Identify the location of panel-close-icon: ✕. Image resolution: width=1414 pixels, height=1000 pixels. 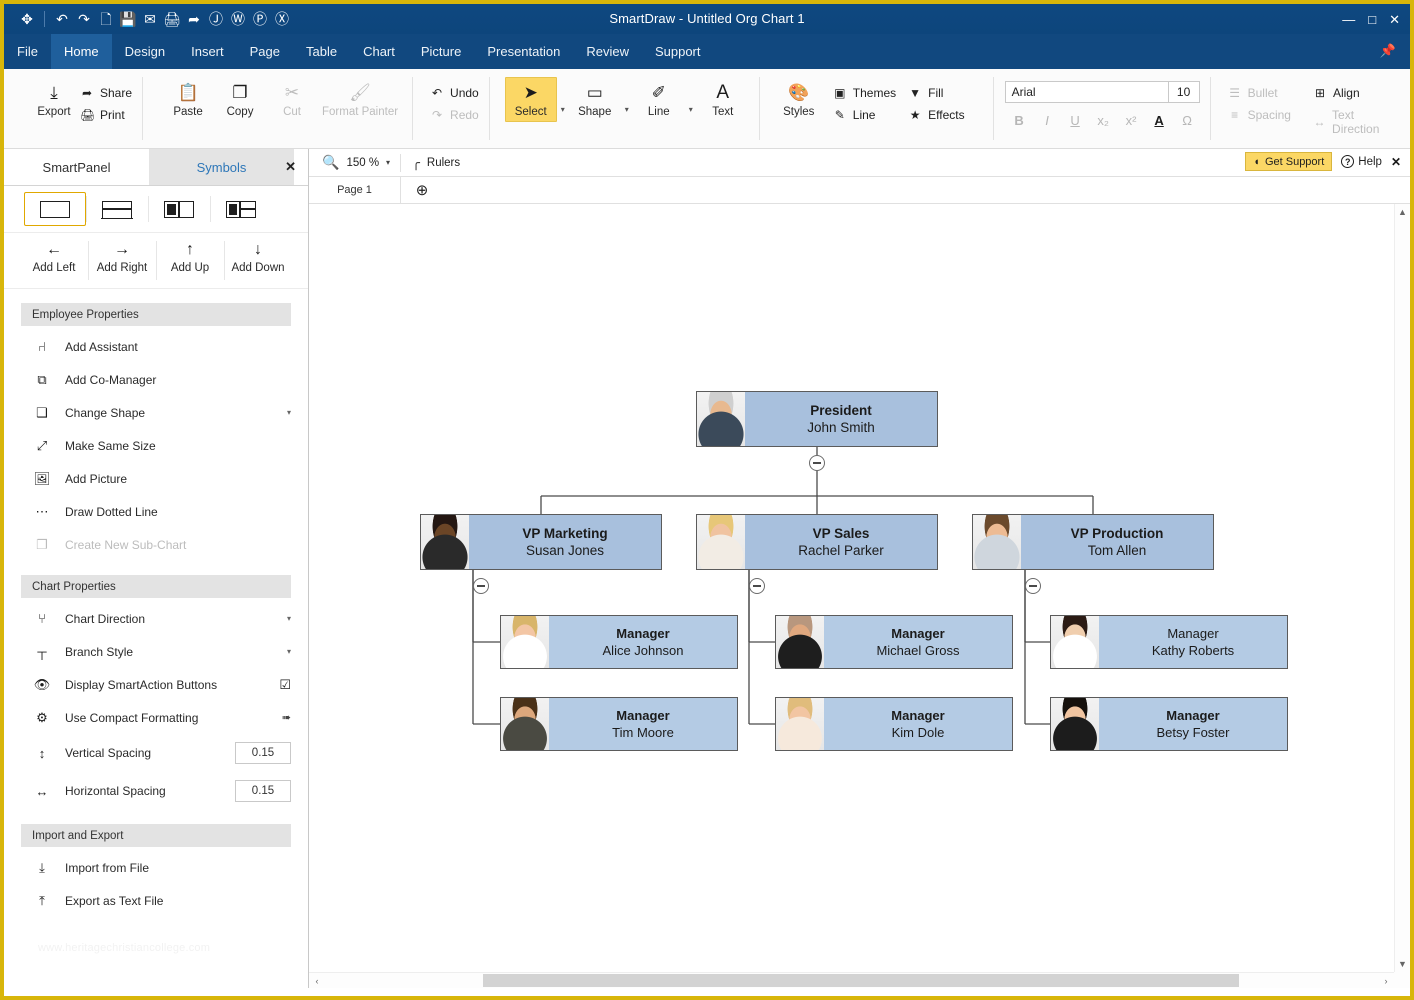
(290, 167).